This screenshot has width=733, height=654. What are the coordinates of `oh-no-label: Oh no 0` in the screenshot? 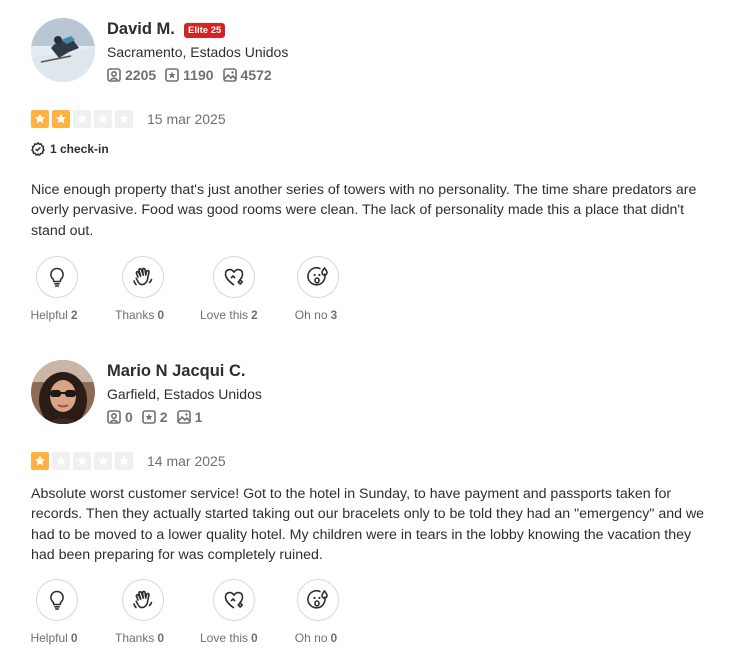 It's located at (316, 638).